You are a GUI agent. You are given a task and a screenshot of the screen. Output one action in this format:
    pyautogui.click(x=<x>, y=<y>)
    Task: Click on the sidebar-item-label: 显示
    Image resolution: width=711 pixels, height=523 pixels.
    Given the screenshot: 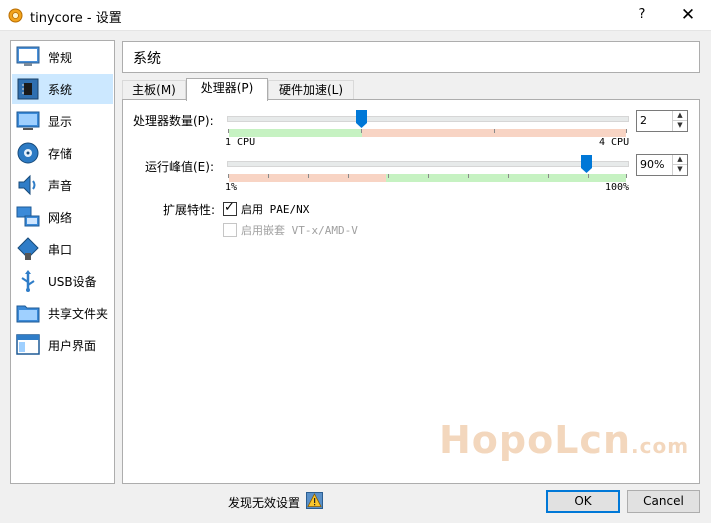 What is the action you would take?
    pyautogui.click(x=60, y=122)
    